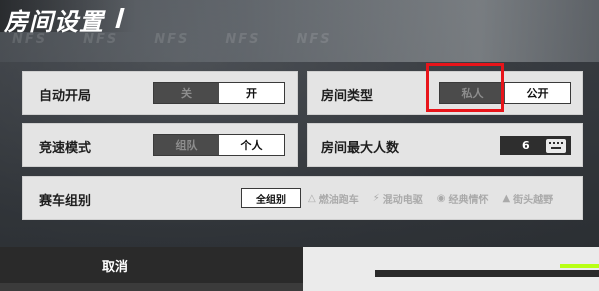 This screenshot has width=599, height=291. I want to click on car-group-offroad: ▲ 街头越野, so click(527, 198).